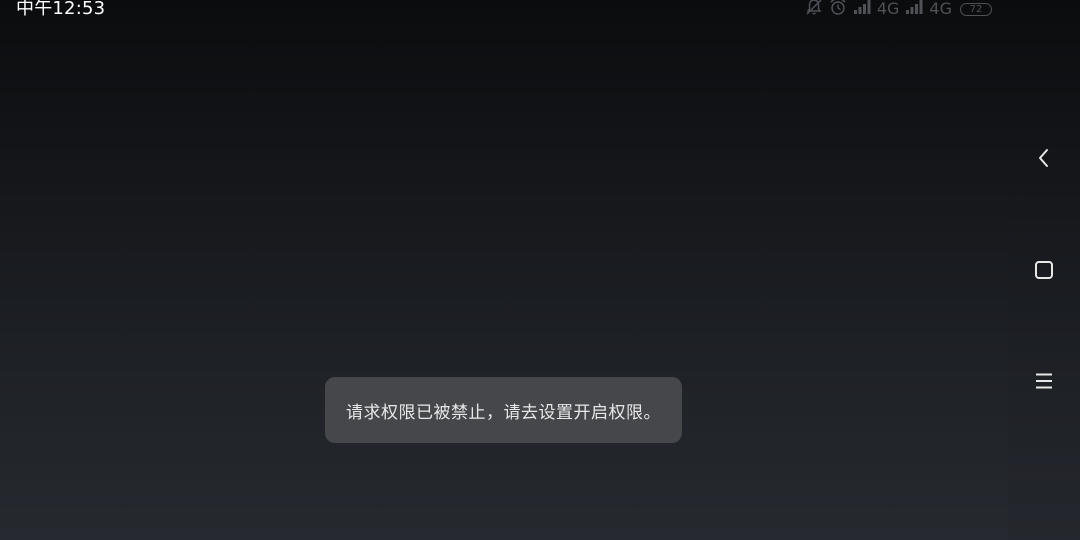 The width and height of the screenshot is (1080, 540). I want to click on toast-message: 请求权限已被禁止，请去设置开启权限。, so click(503, 412).